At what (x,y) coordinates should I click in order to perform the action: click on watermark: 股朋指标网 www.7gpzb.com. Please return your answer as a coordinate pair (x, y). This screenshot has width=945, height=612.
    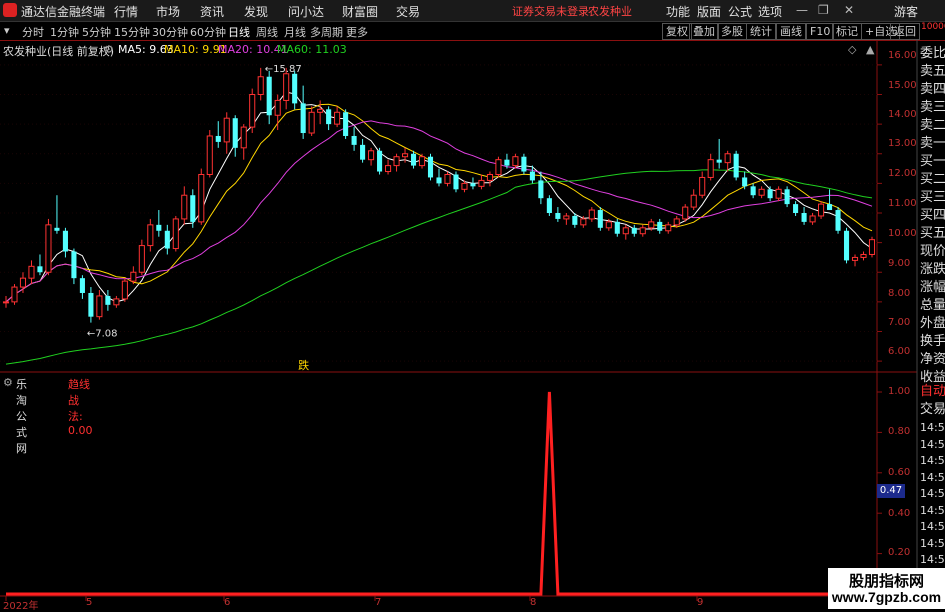
    Looking at the image, I should click on (886, 588).